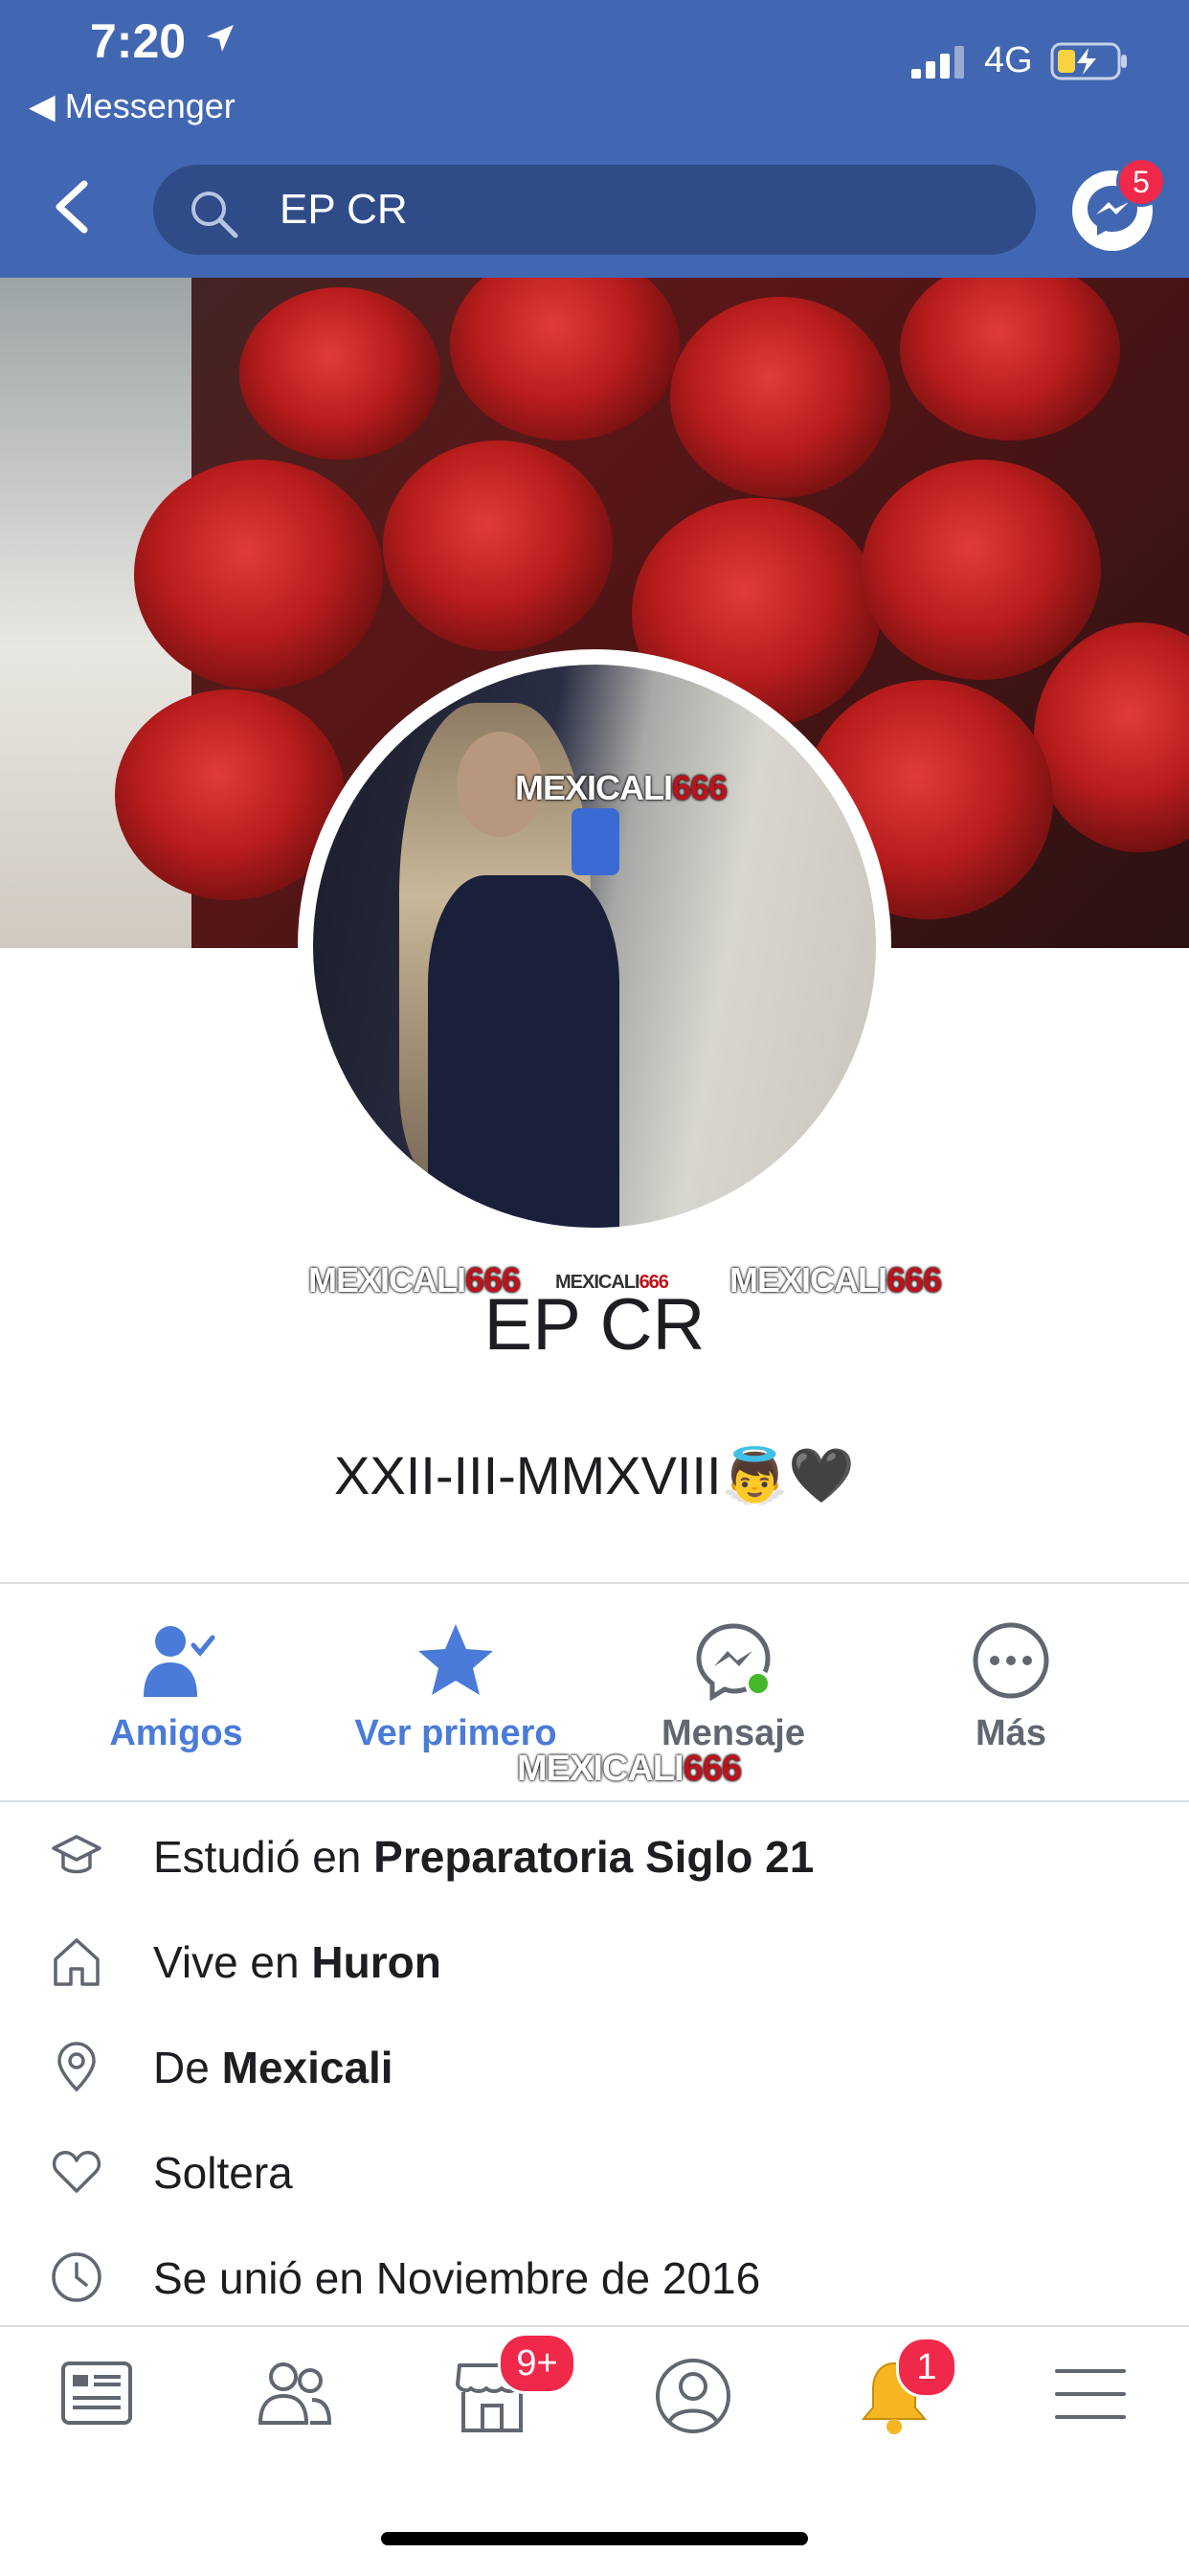 The width and height of the screenshot is (1189, 2576). What do you see at coordinates (1090, 2393) in the screenshot?
I see `menu-icon` at bounding box center [1090, 2393].